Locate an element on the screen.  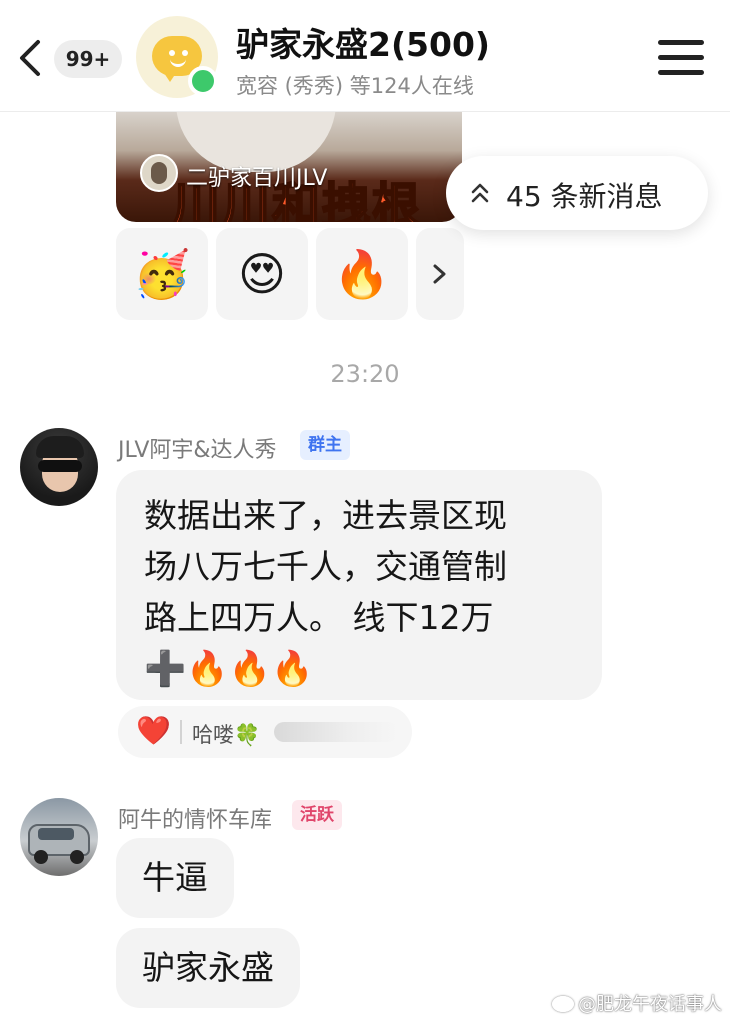
double-chevron-up-icon is located at coordinates (480, 193).